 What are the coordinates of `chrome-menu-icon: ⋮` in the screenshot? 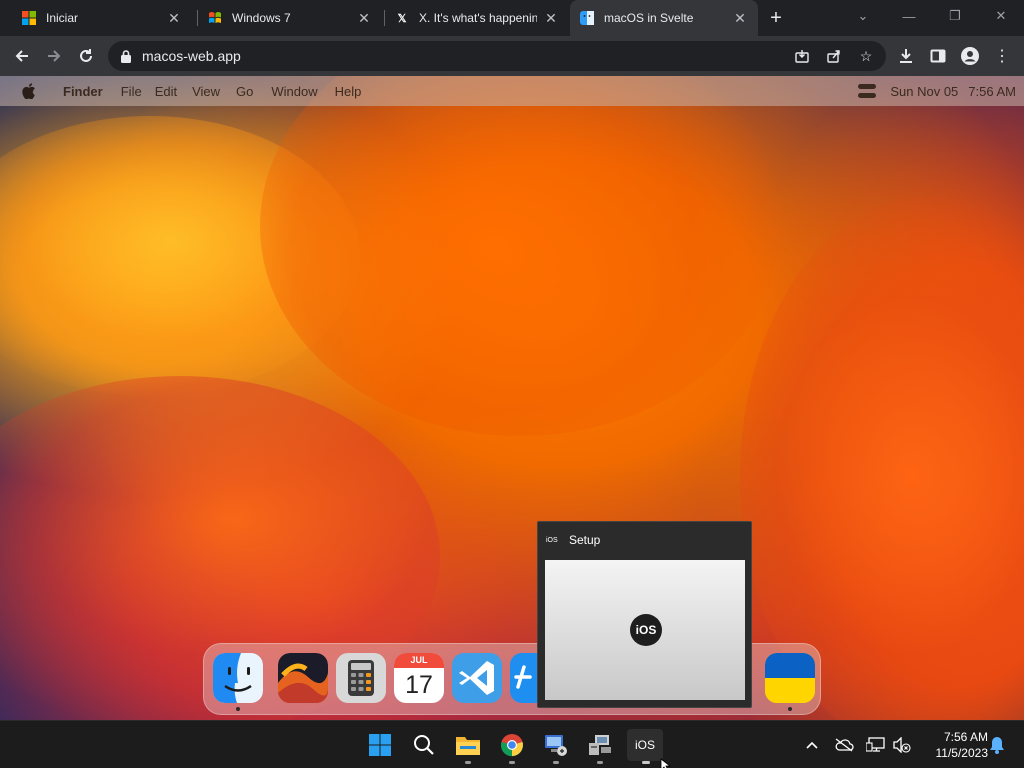 It's located at (1002, 56).